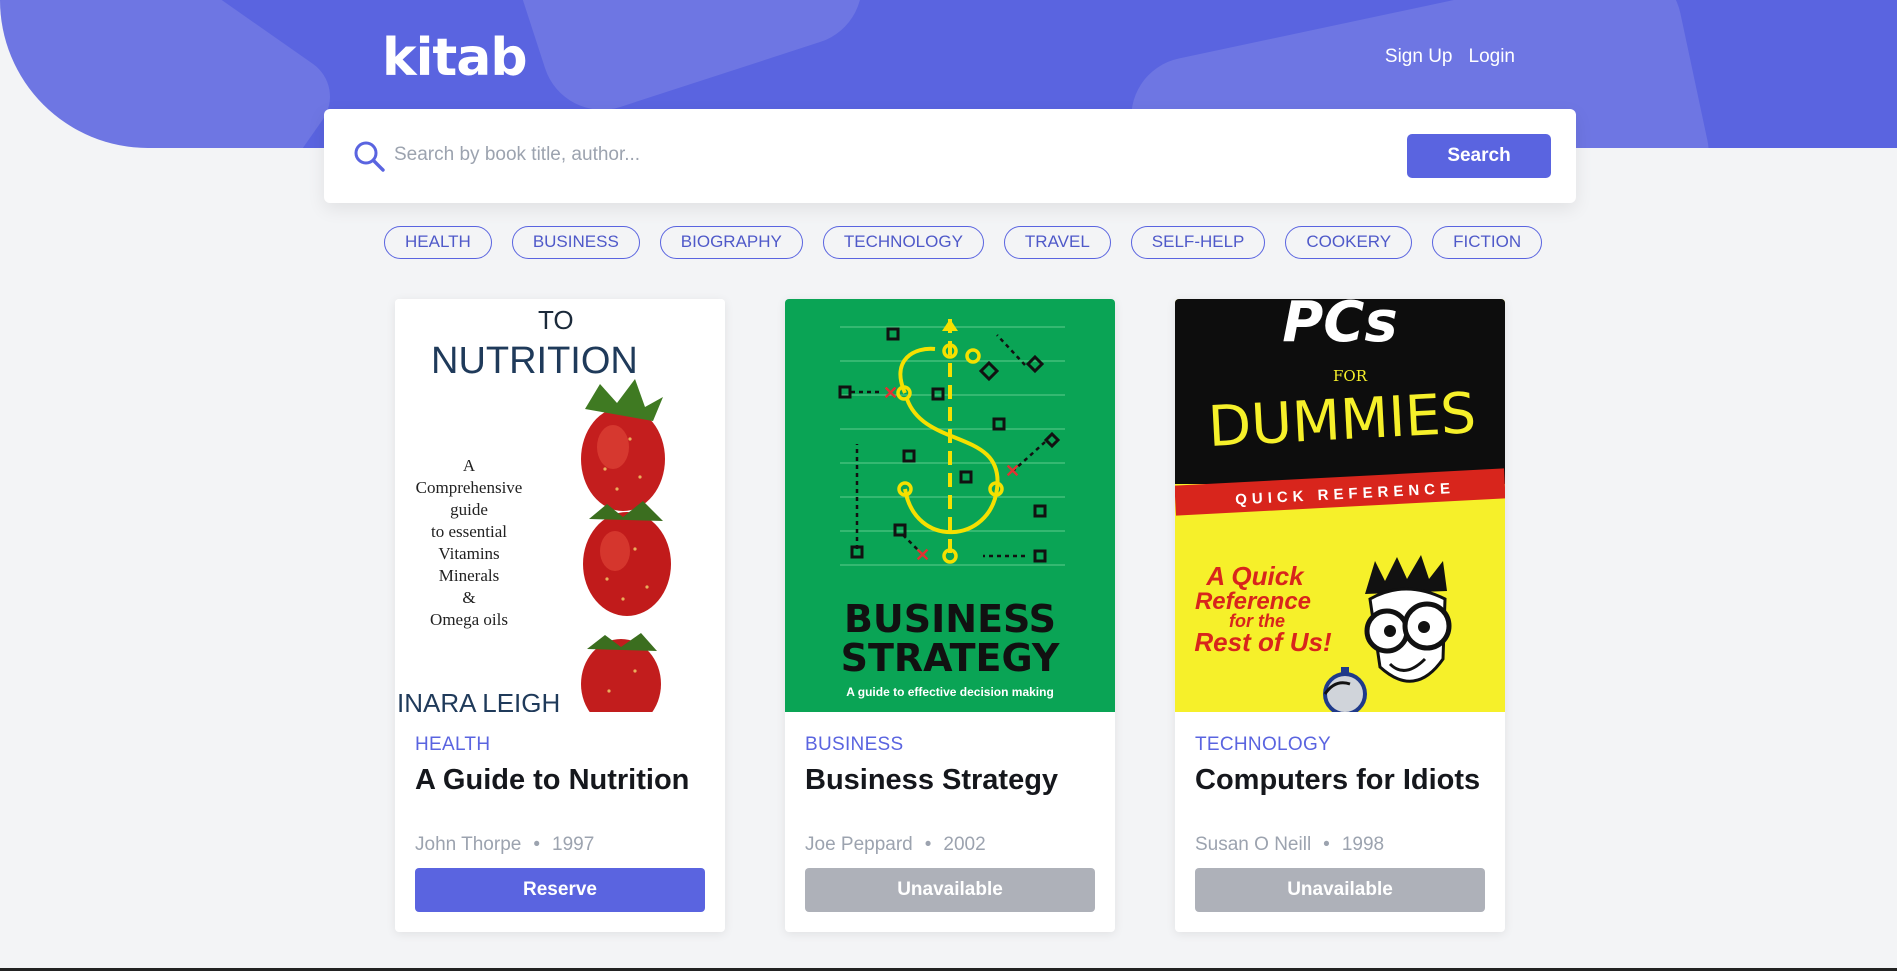 The image size is (1897, 971). Describe the element at coordinates (1198, 242) in the screenshot. I see `category-pill-self-help: SELF-HELP` at that location.